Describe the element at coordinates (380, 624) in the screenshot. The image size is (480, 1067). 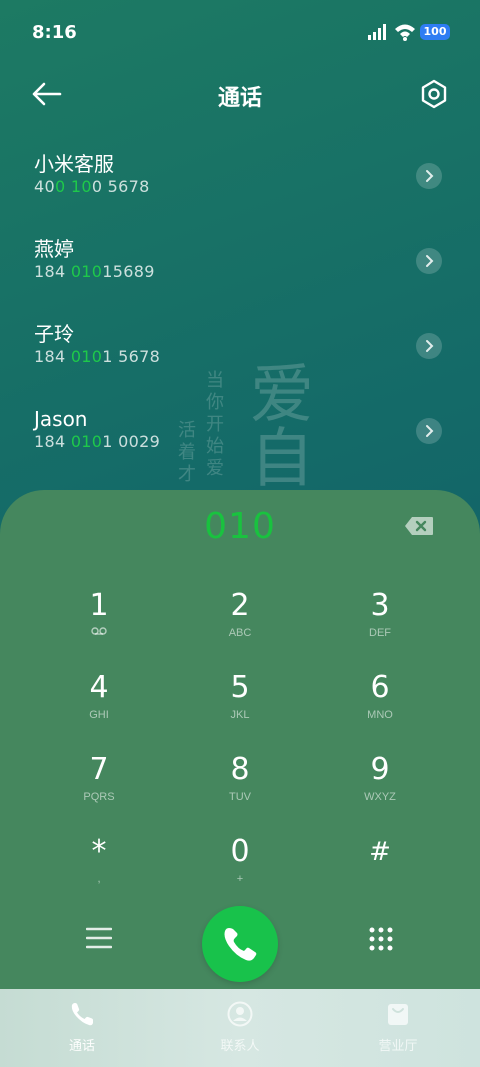
I see `key-3: 3 DEF` at that location.